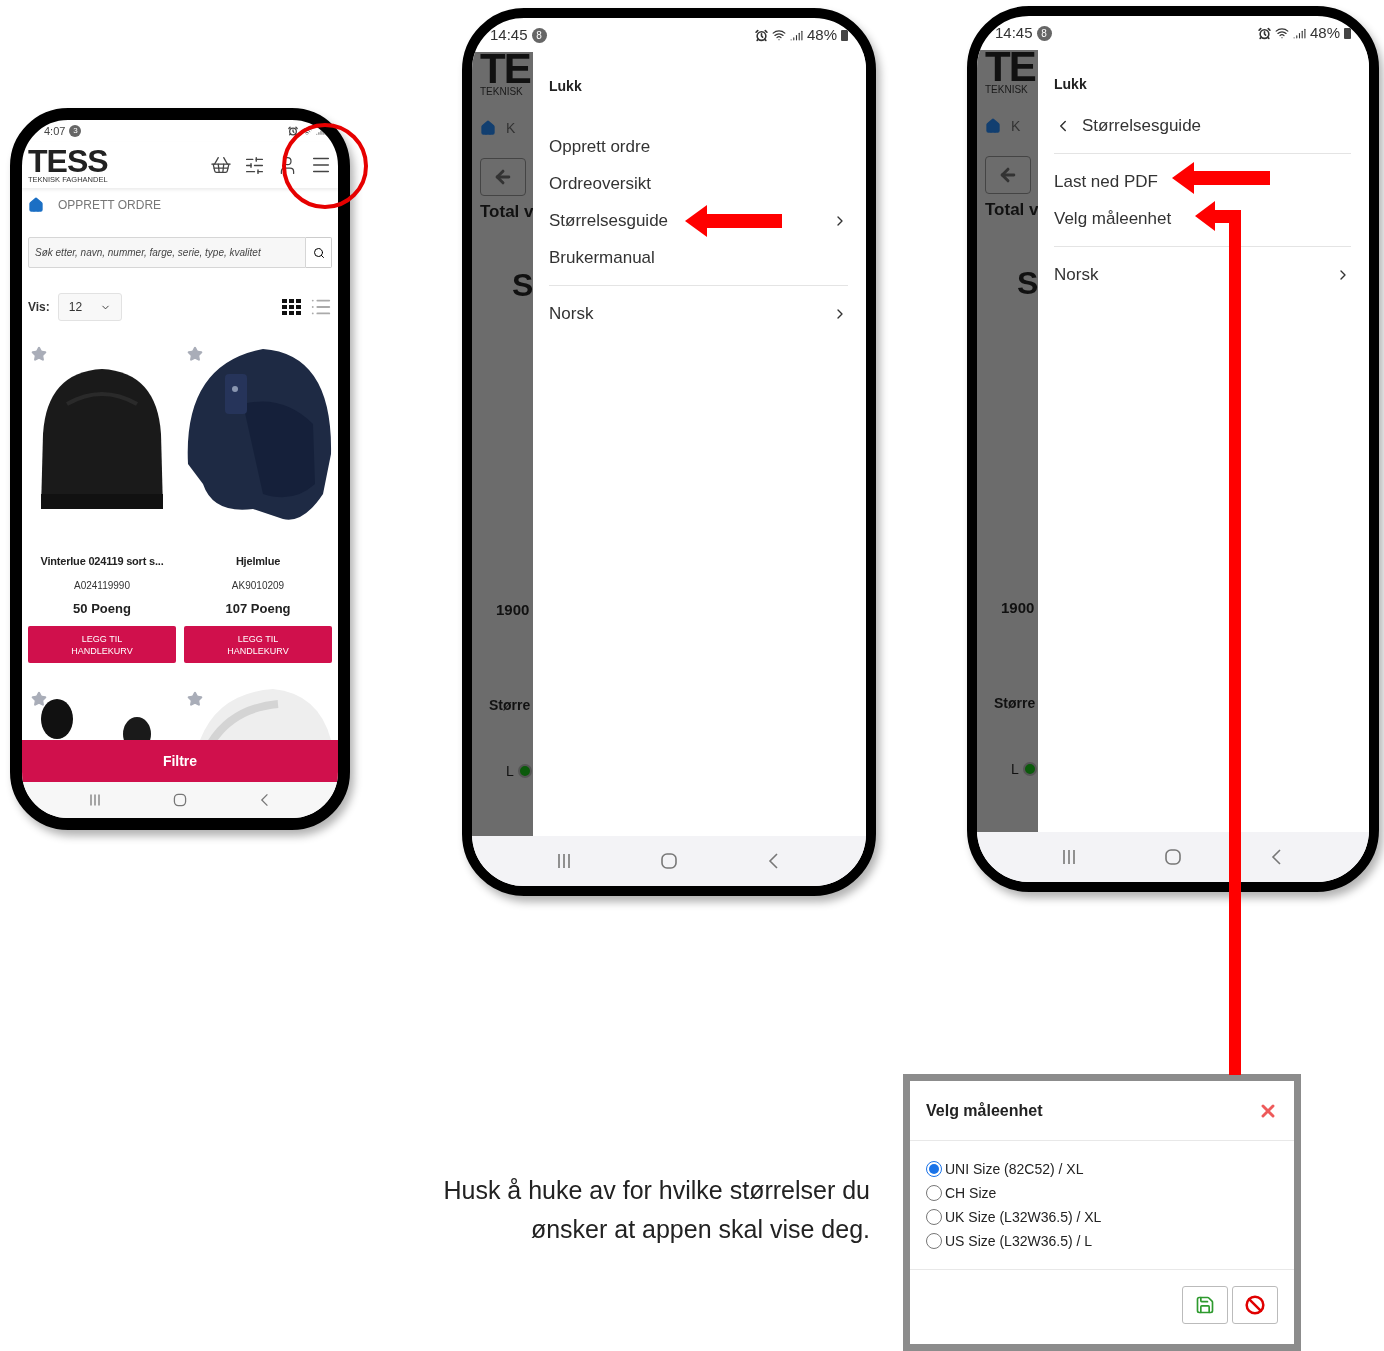  I want to click on ban-icon, so click(1255, 1305).